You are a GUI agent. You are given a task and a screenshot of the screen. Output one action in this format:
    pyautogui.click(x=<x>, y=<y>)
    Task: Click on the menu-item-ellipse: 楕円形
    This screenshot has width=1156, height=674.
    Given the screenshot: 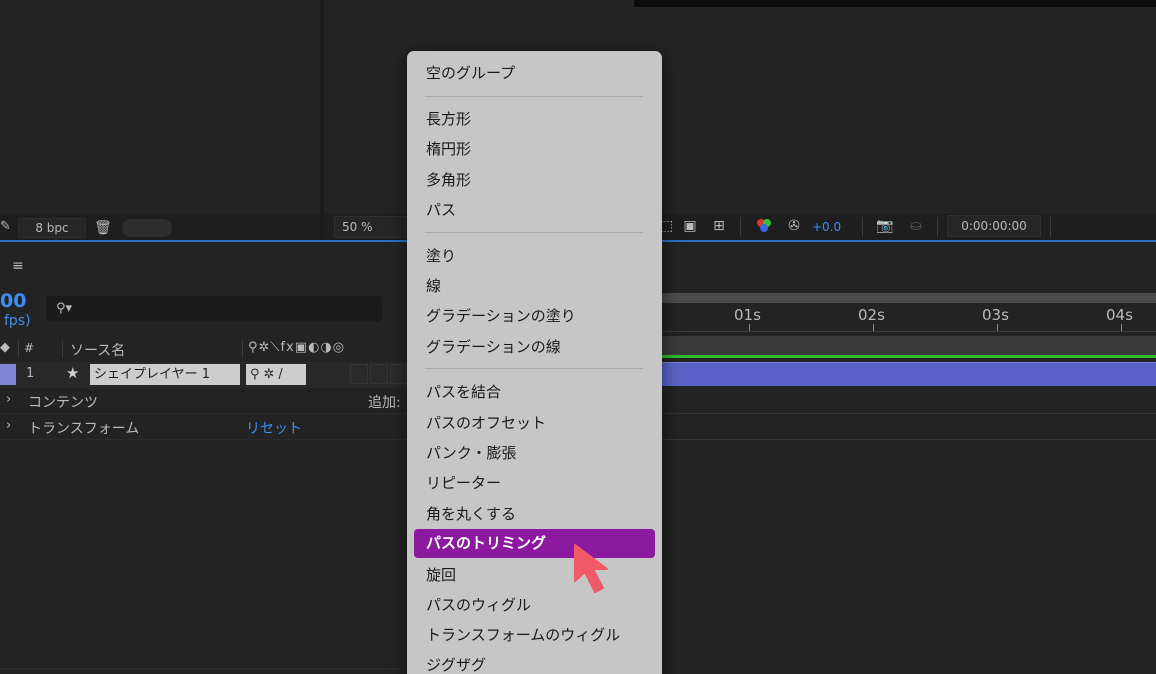 What is the action you would take?
    pyautogui.click(x=448, y=149)
    